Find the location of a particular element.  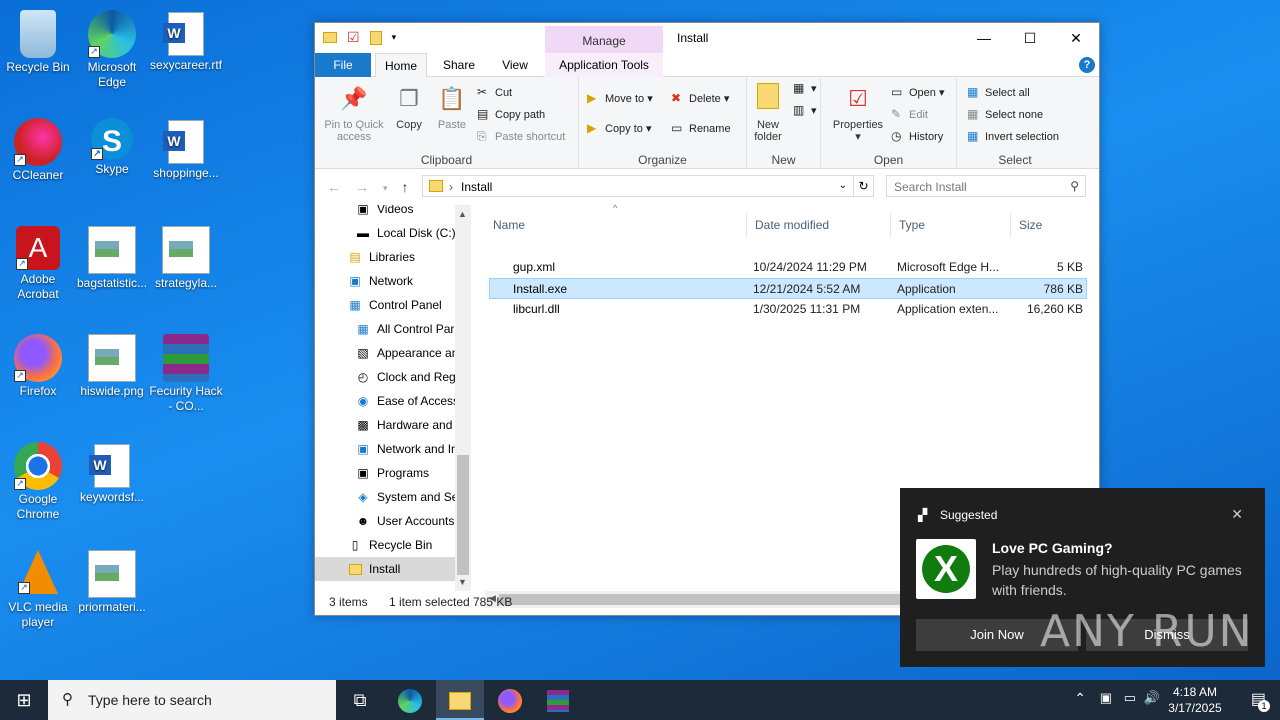

nav-item-local-disk: ▬ Local Disk (C:) is located at coordinates (405, 233).